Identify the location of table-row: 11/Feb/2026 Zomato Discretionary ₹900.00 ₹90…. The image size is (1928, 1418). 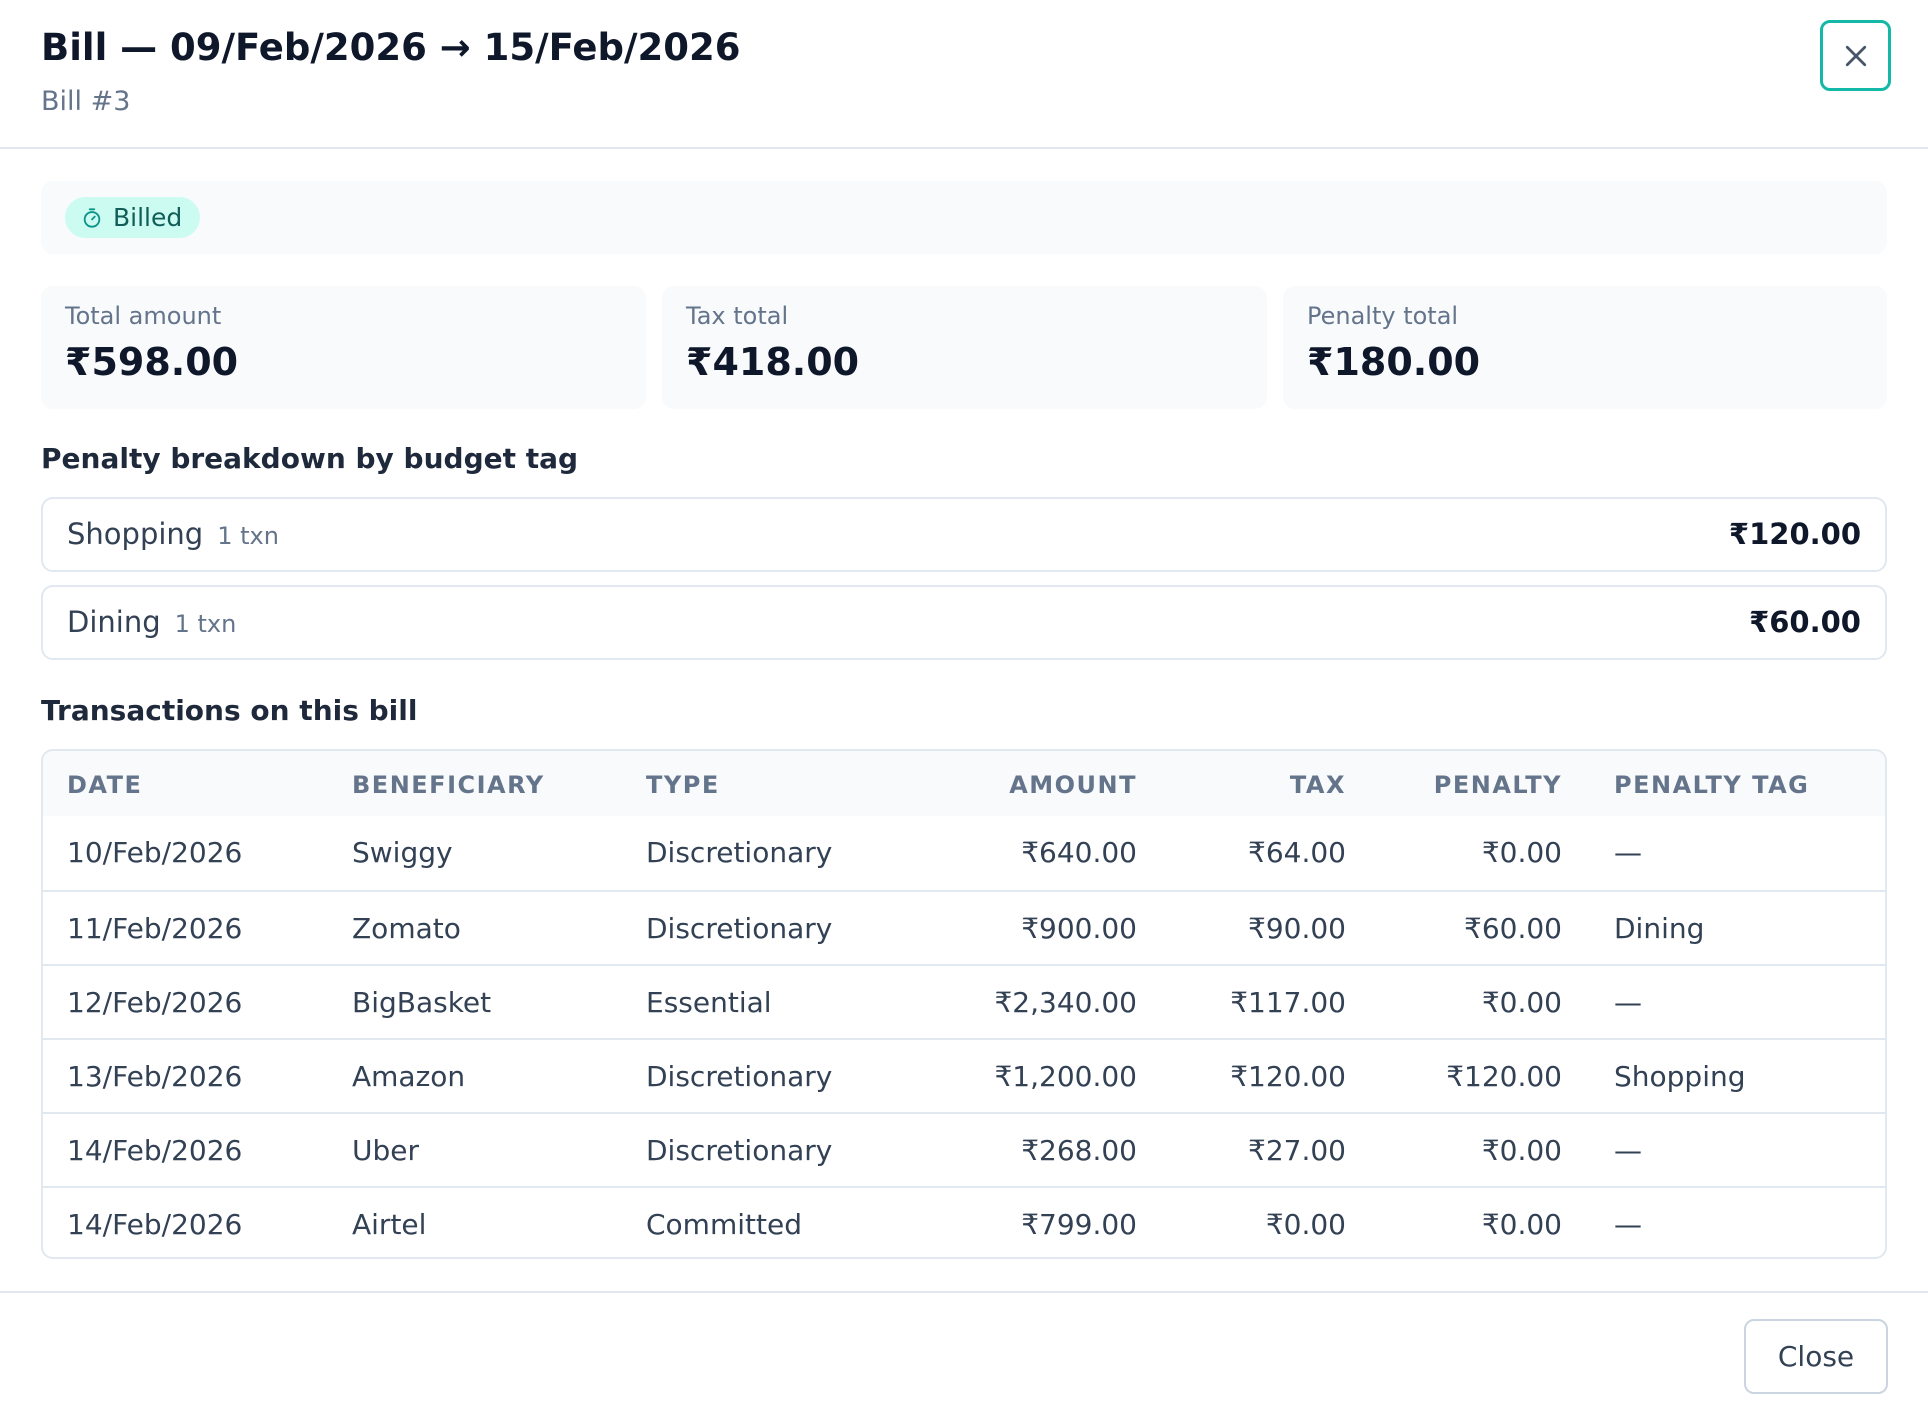
(964, 927).